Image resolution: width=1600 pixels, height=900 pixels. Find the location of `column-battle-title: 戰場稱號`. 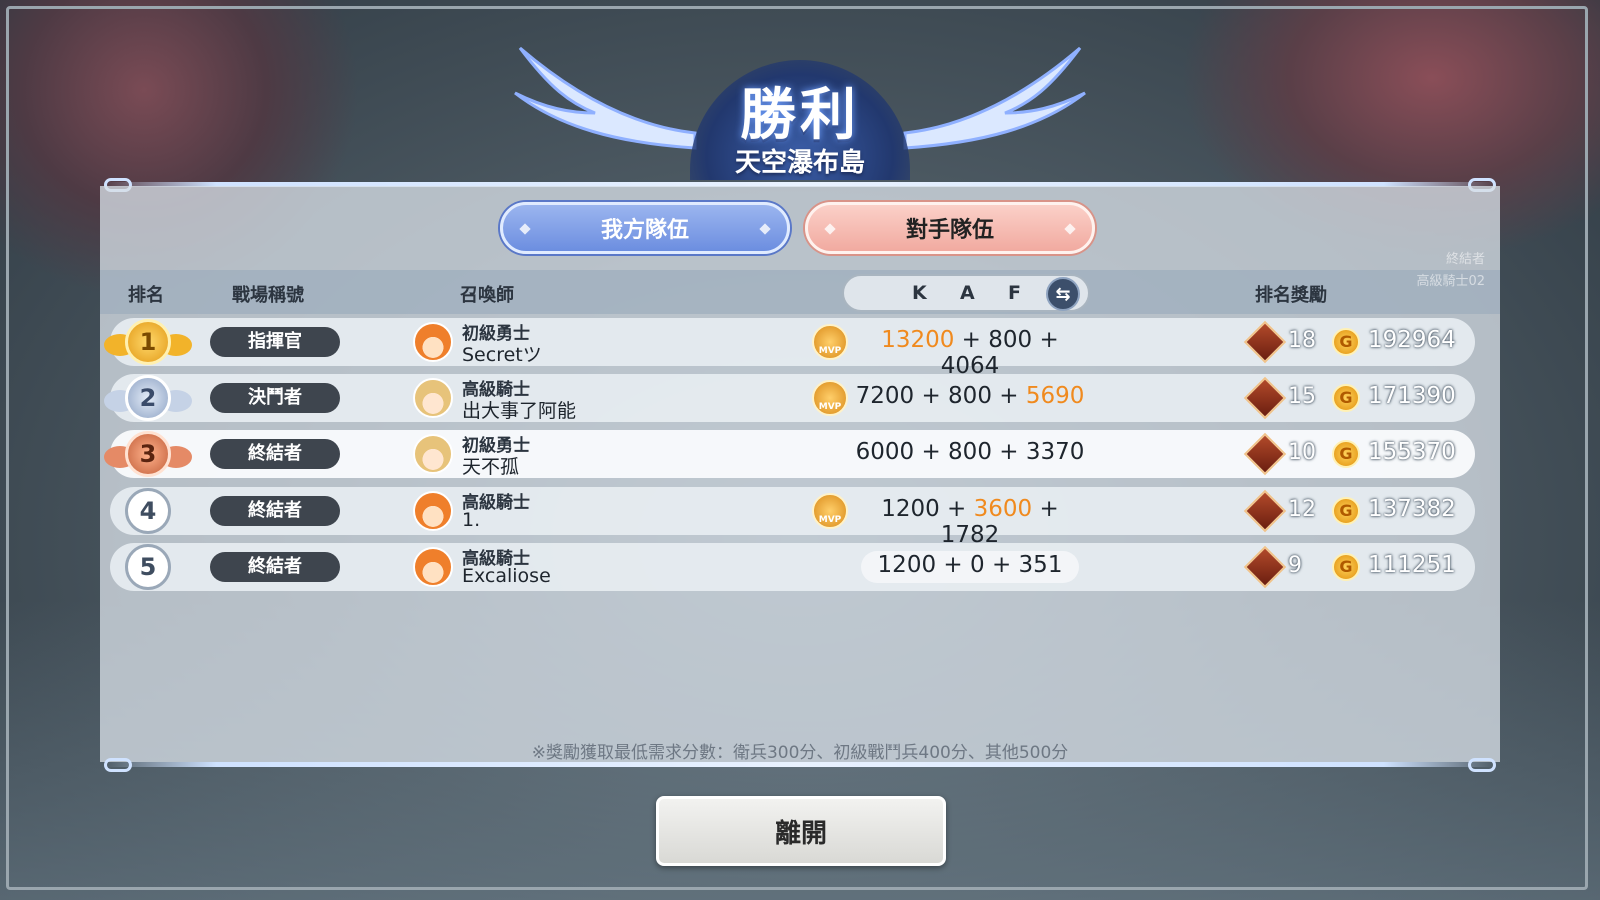

column-battle-title: 戰場稱號 is located at coordinates (268, 295).